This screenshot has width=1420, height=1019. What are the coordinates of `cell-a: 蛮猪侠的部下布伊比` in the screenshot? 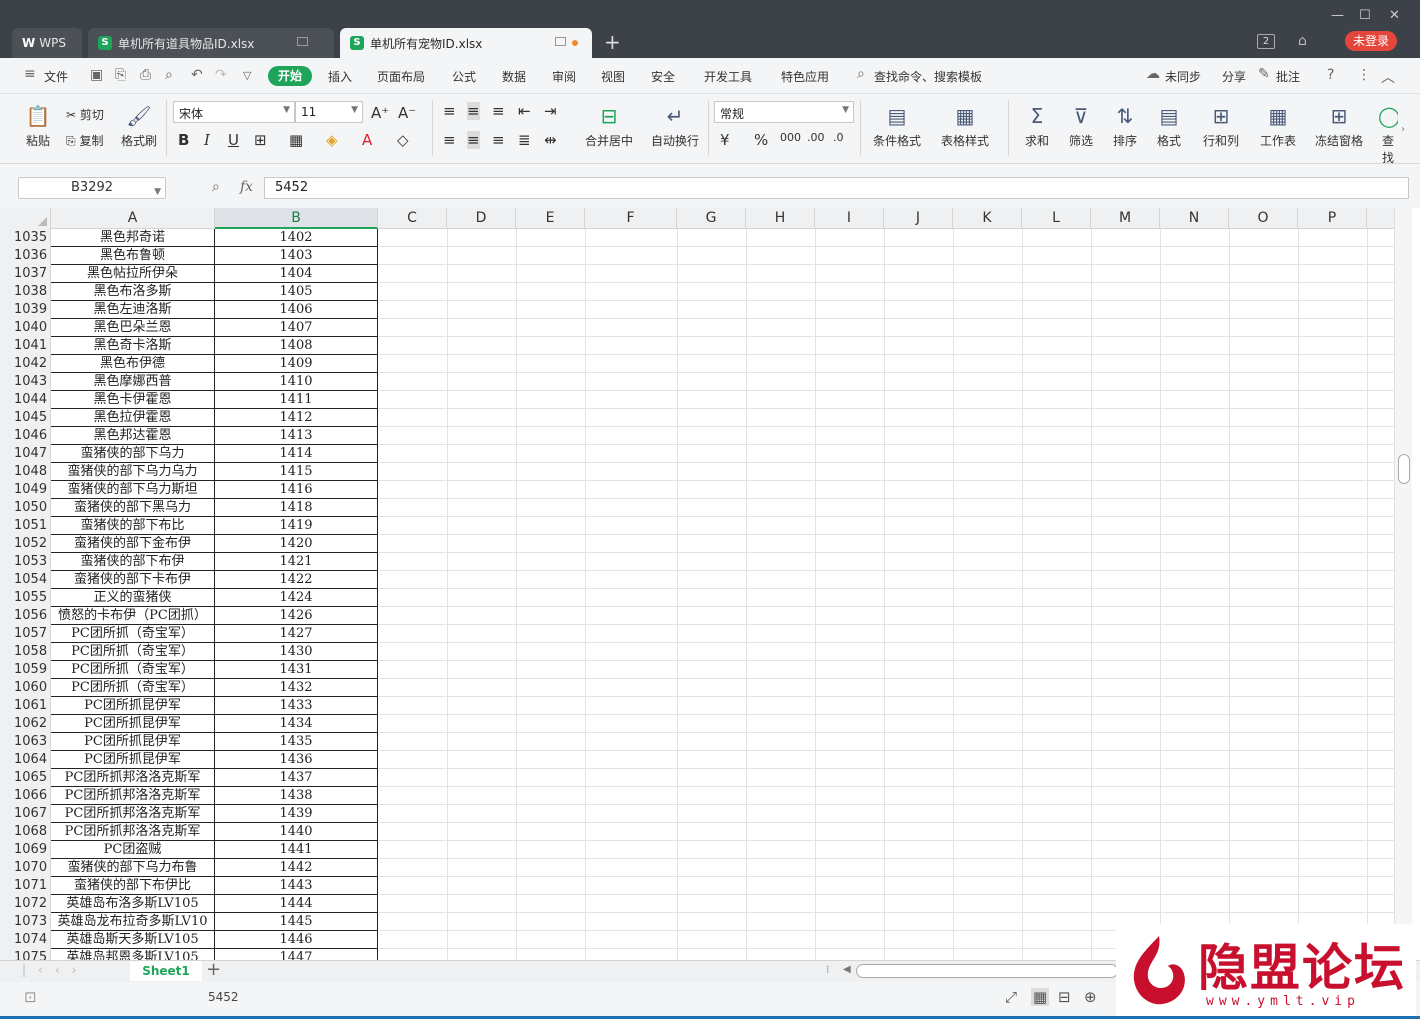 It's located at (133, 886).